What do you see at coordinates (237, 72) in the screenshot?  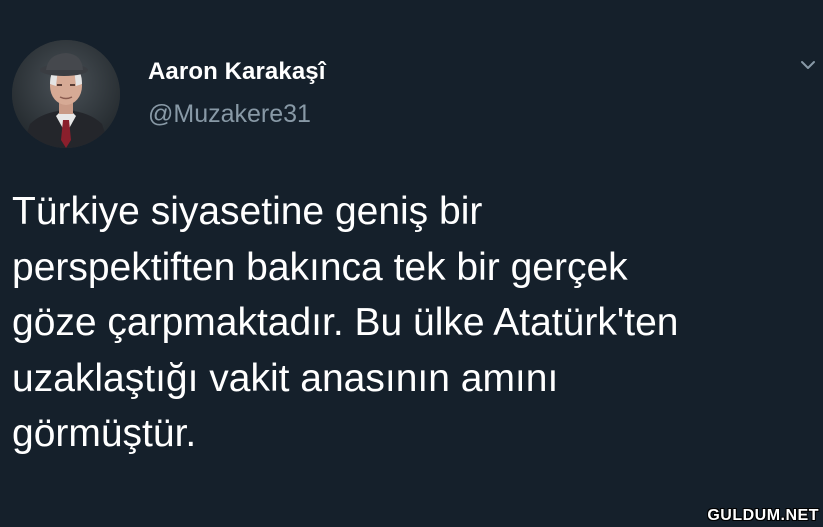 I see `author-display-name: Aaron Karakaşî` at bounding box center [237, 72].